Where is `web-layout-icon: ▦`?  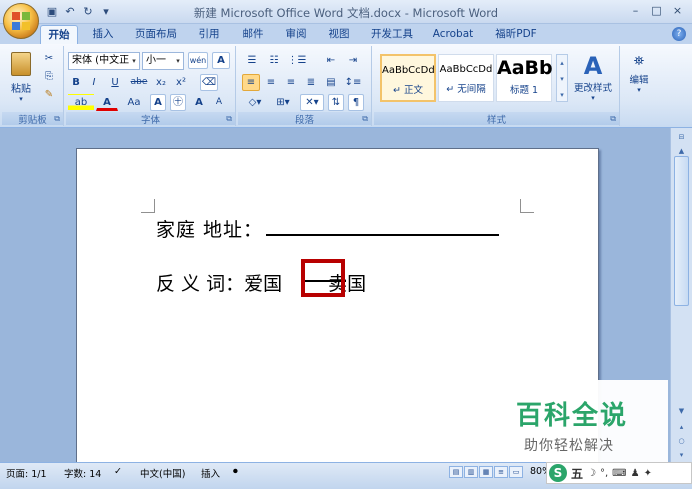 web-layout-icon: ▦ is located at coordinates (486, 472).